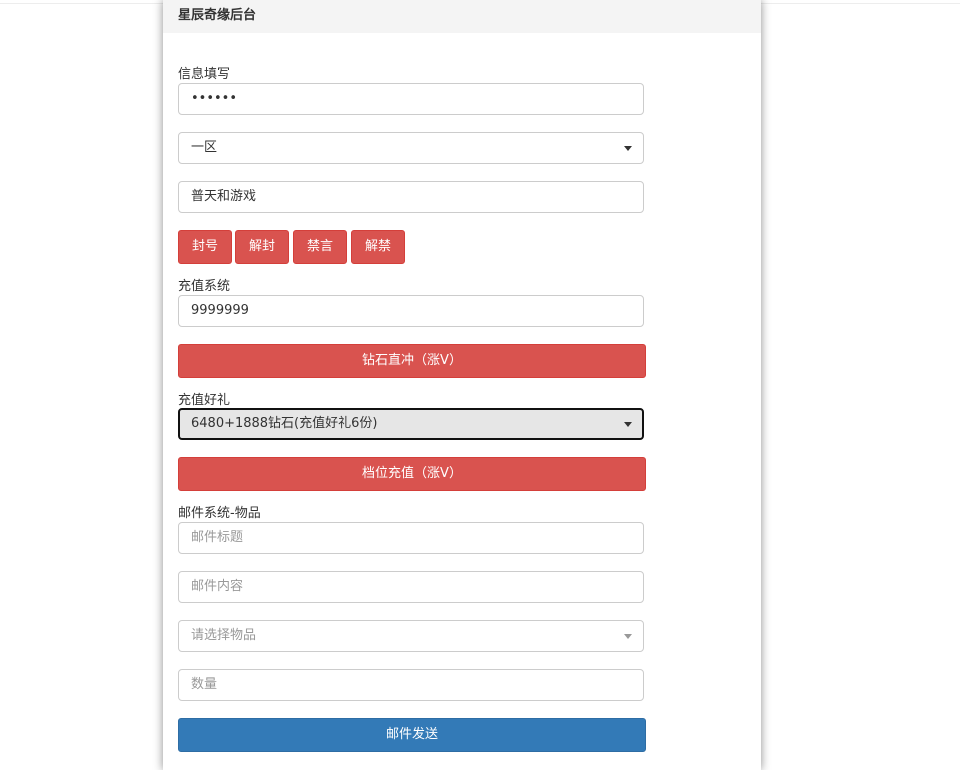  I want to click on tier-recharge-button: 档位充值（涨V）, so click(412, 474).